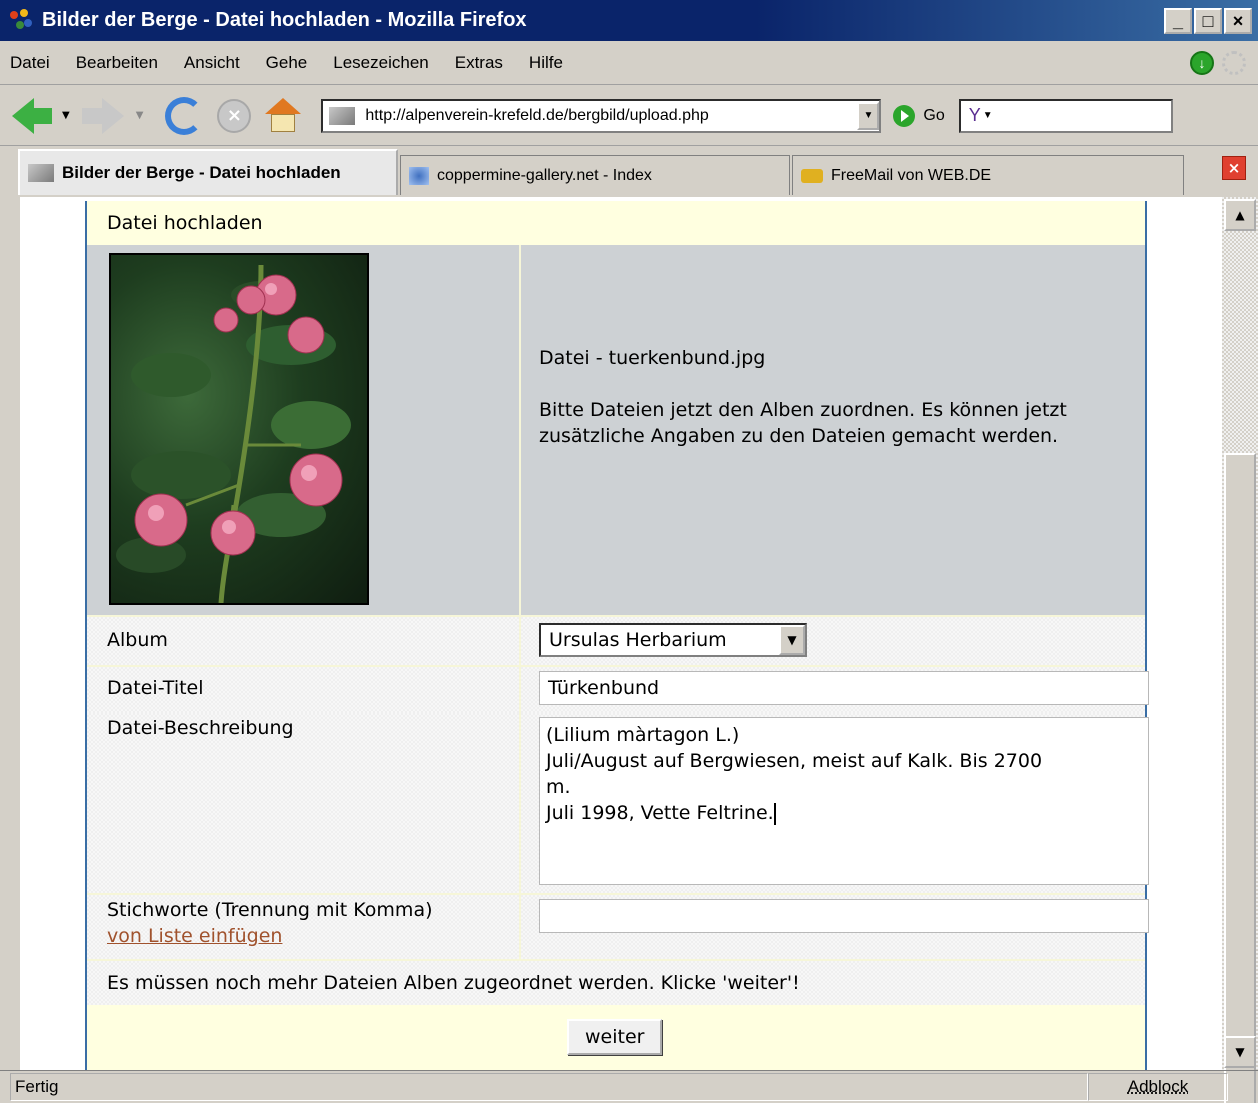 This screenshot has width=1258, height=1103. I want to click on tab-coppermine: coppermine-gallery.net - Index, so click(595, 175).